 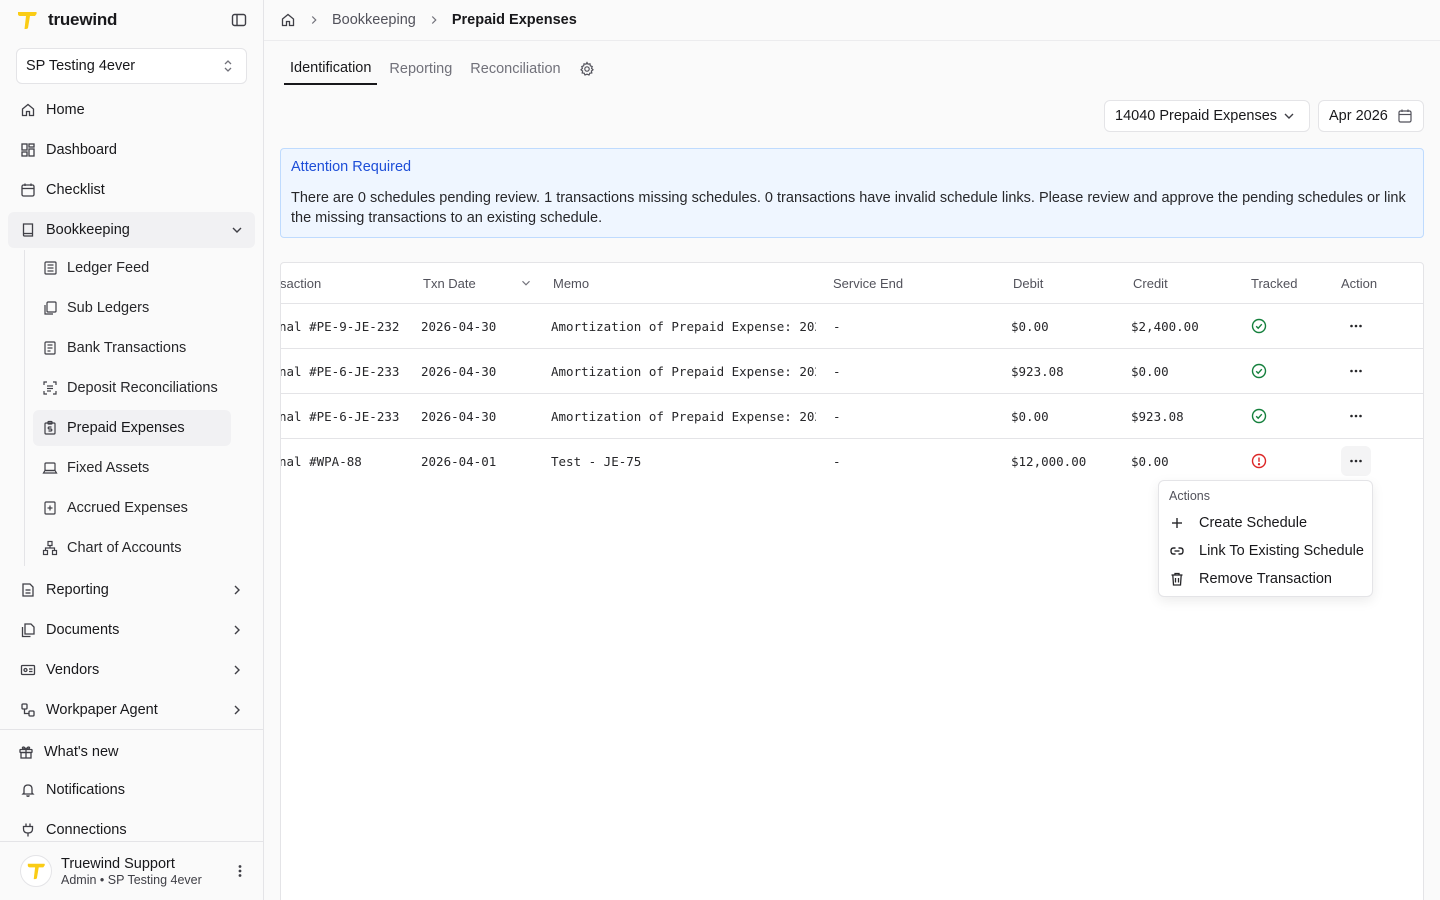 I want to click on breadcrumb-bookkeeping: Bookkeeping, so click(x=374, y=20).